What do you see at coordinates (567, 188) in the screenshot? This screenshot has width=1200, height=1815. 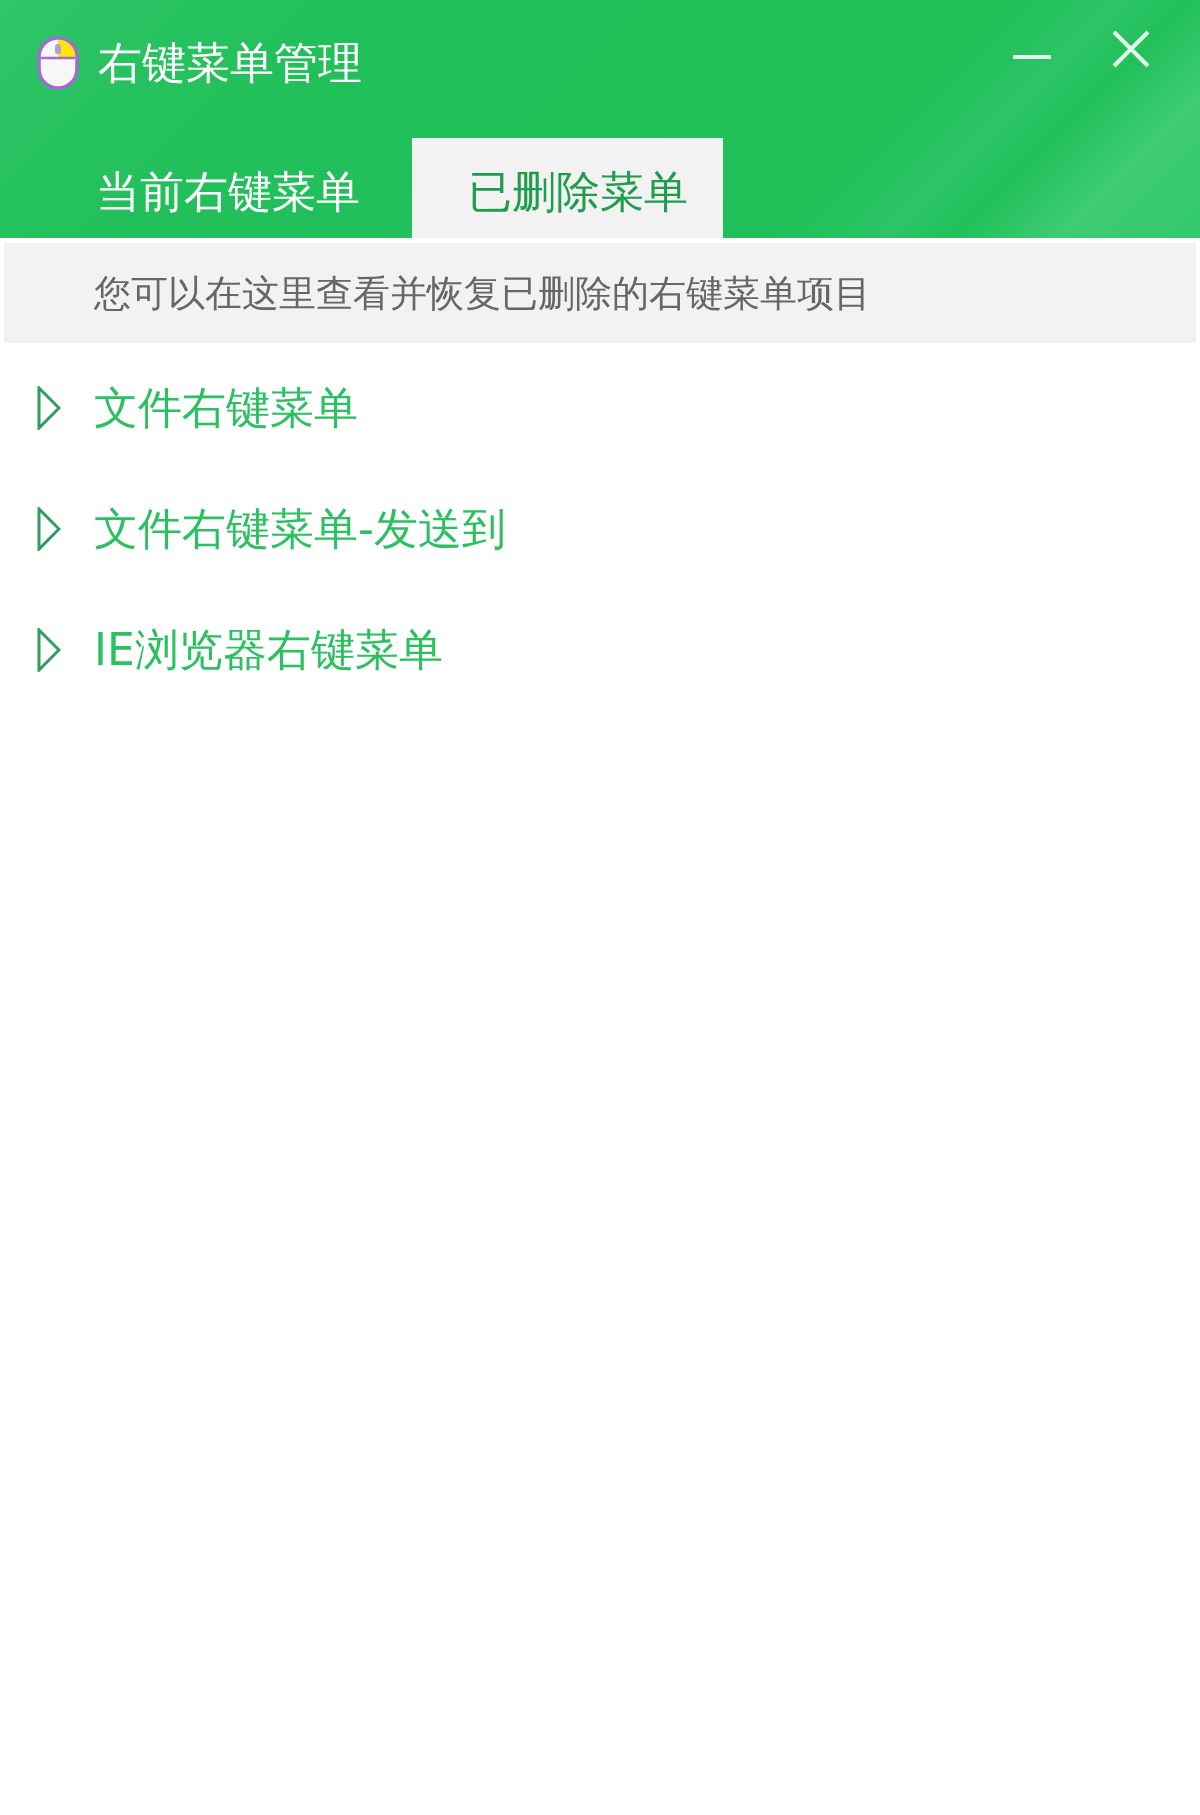 I see `tab: 已删除菜单` at bounding box center [567, 188].